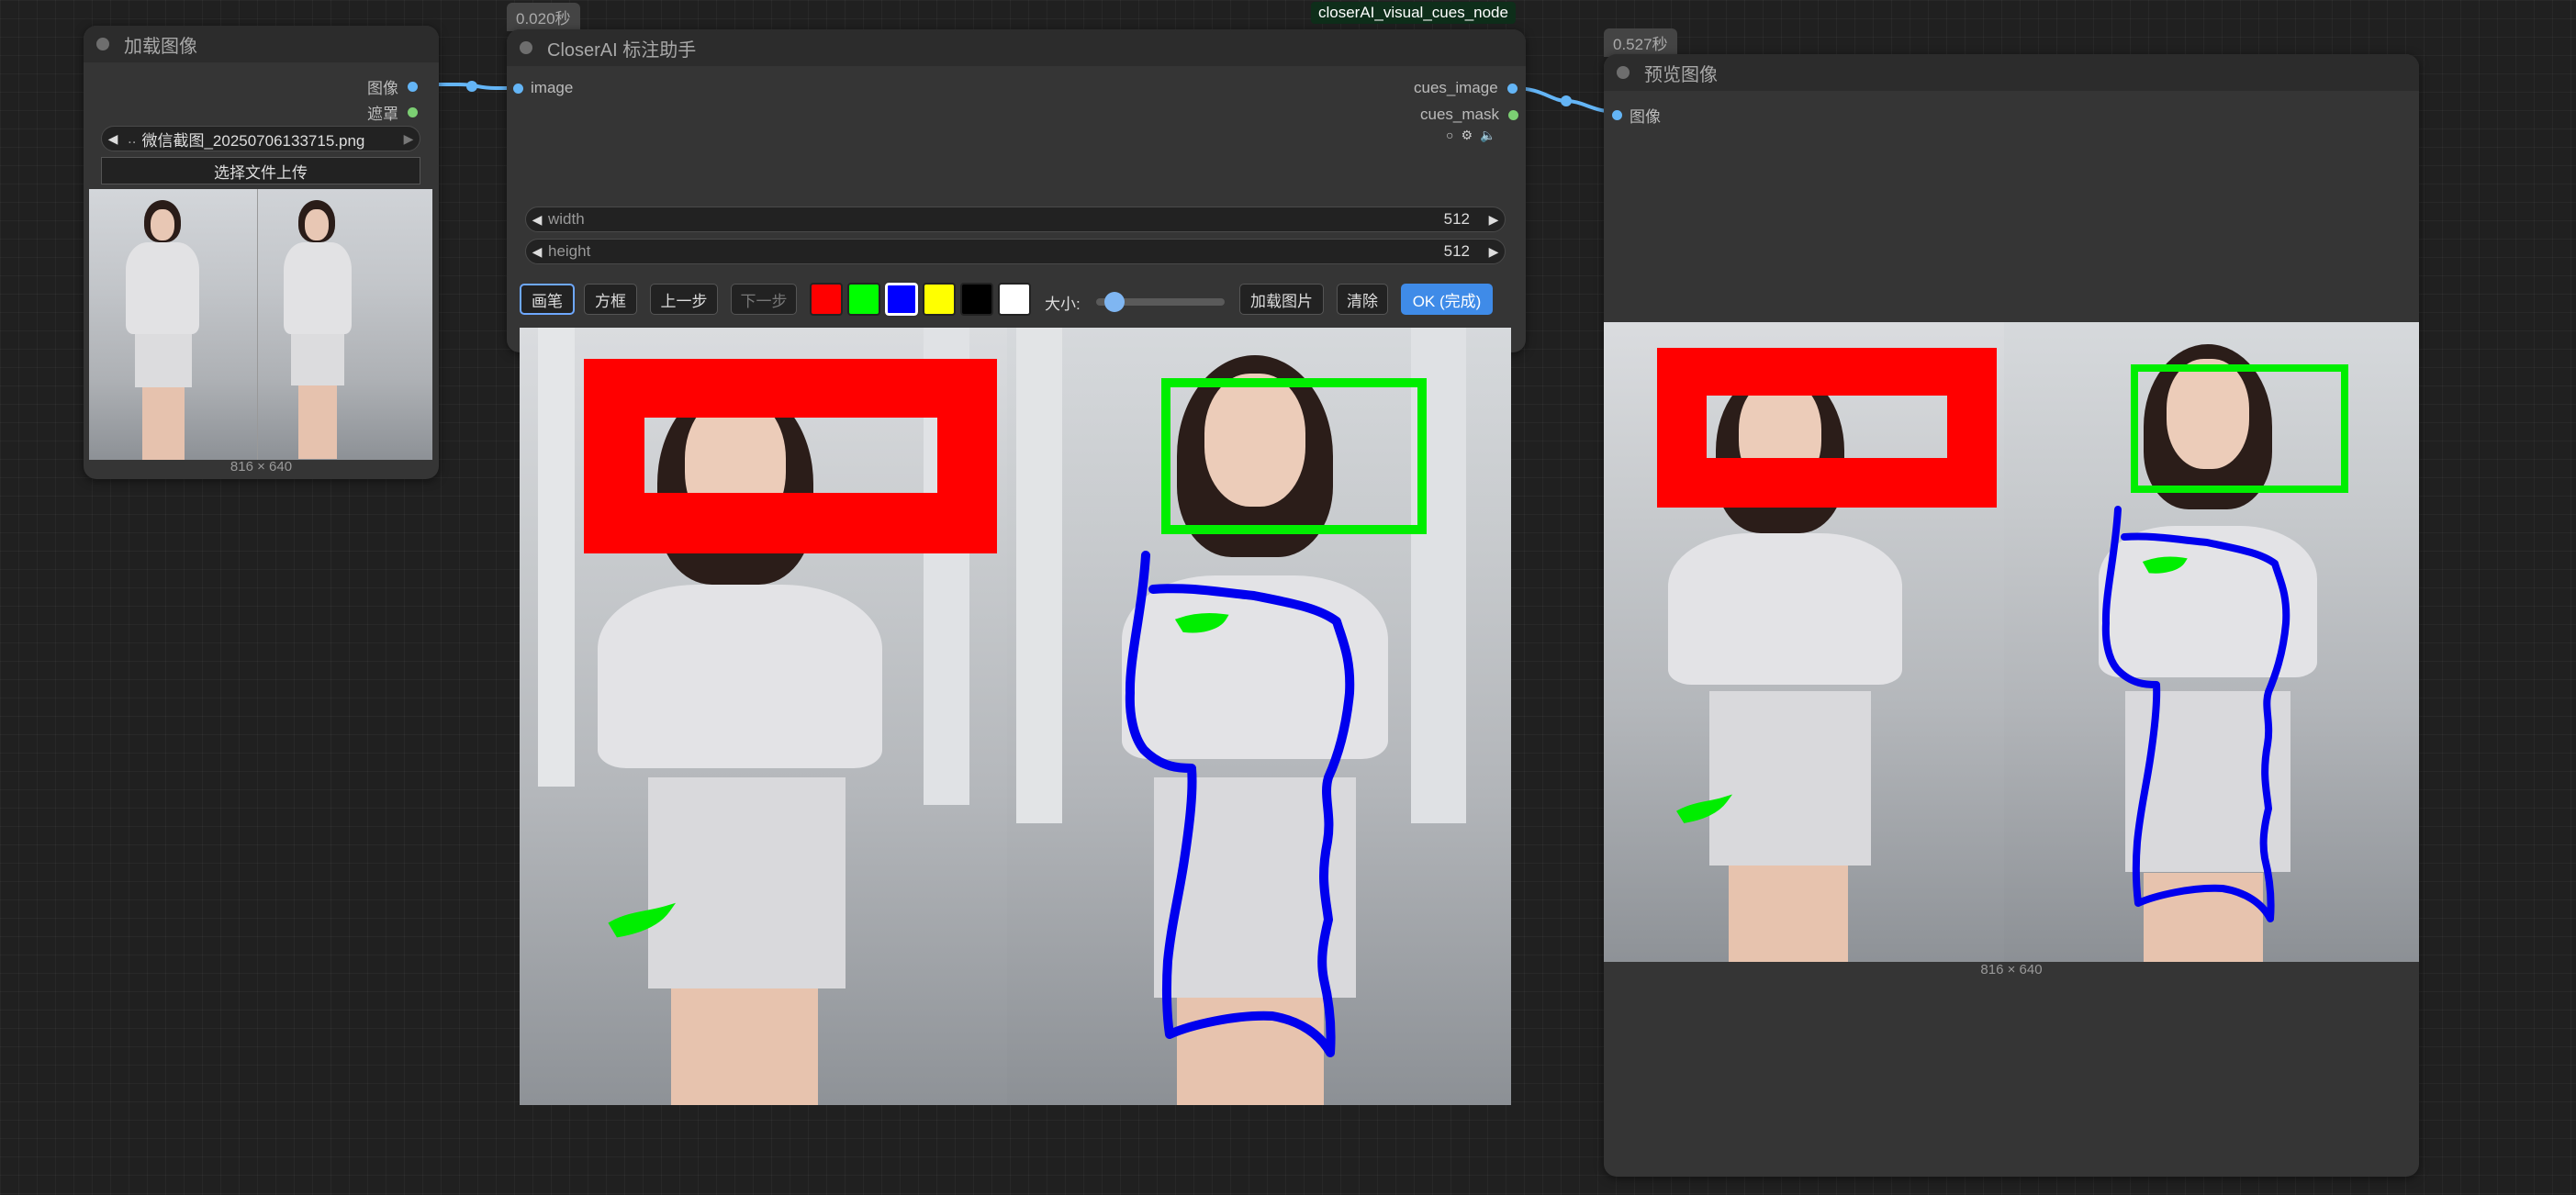  Describe the element at coordinates (253, 140) in the screenshot. I see `file-name: 微信截图_20250706133715.png` at that location.